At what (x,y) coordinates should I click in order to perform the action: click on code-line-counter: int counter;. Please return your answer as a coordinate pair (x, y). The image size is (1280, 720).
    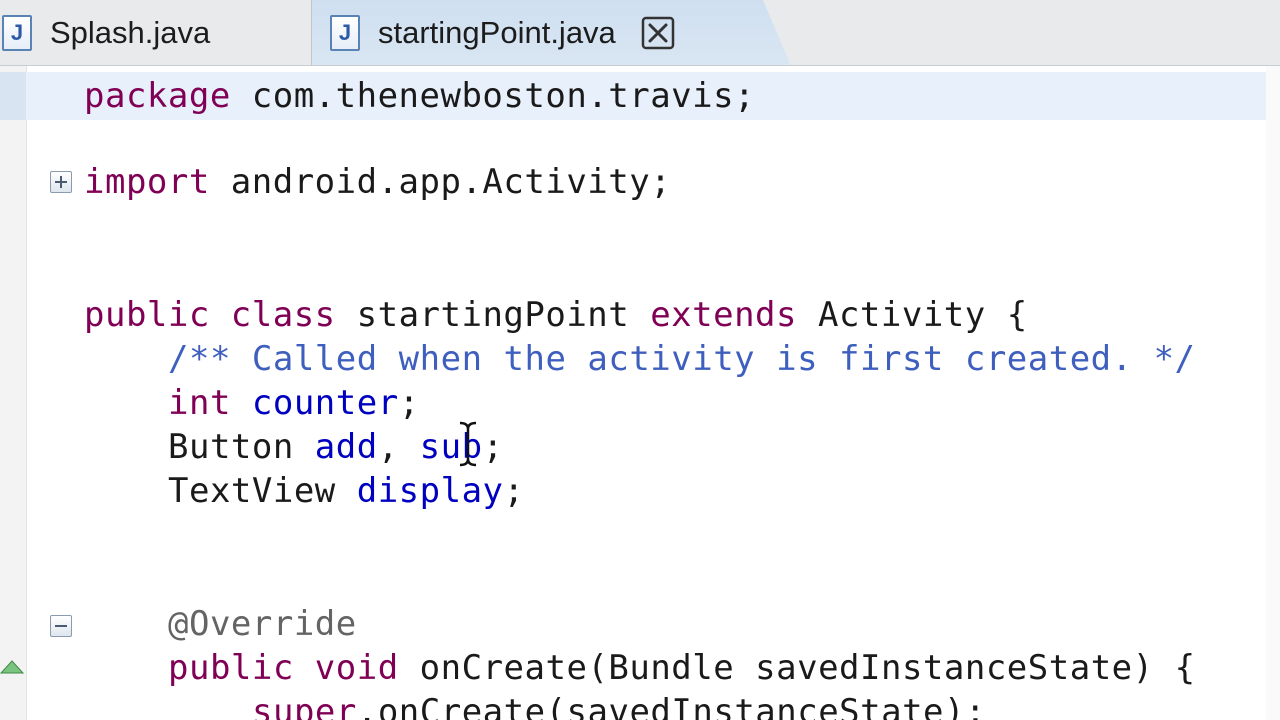
    Looking at the image, I should click on (294, 403).